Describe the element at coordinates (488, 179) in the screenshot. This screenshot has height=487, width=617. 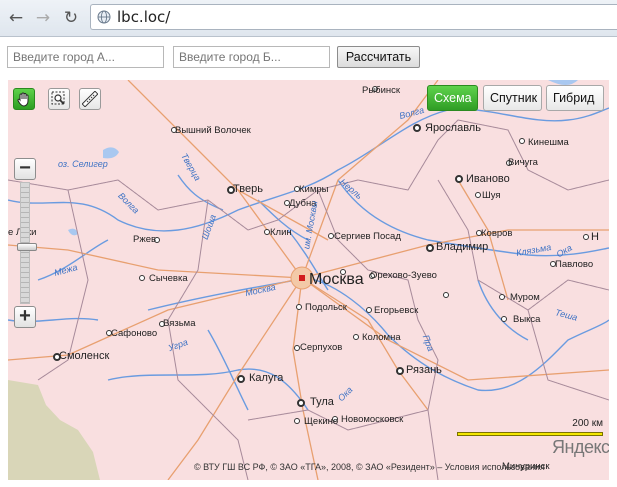
I see `map-city-label: Иваново` at that location.